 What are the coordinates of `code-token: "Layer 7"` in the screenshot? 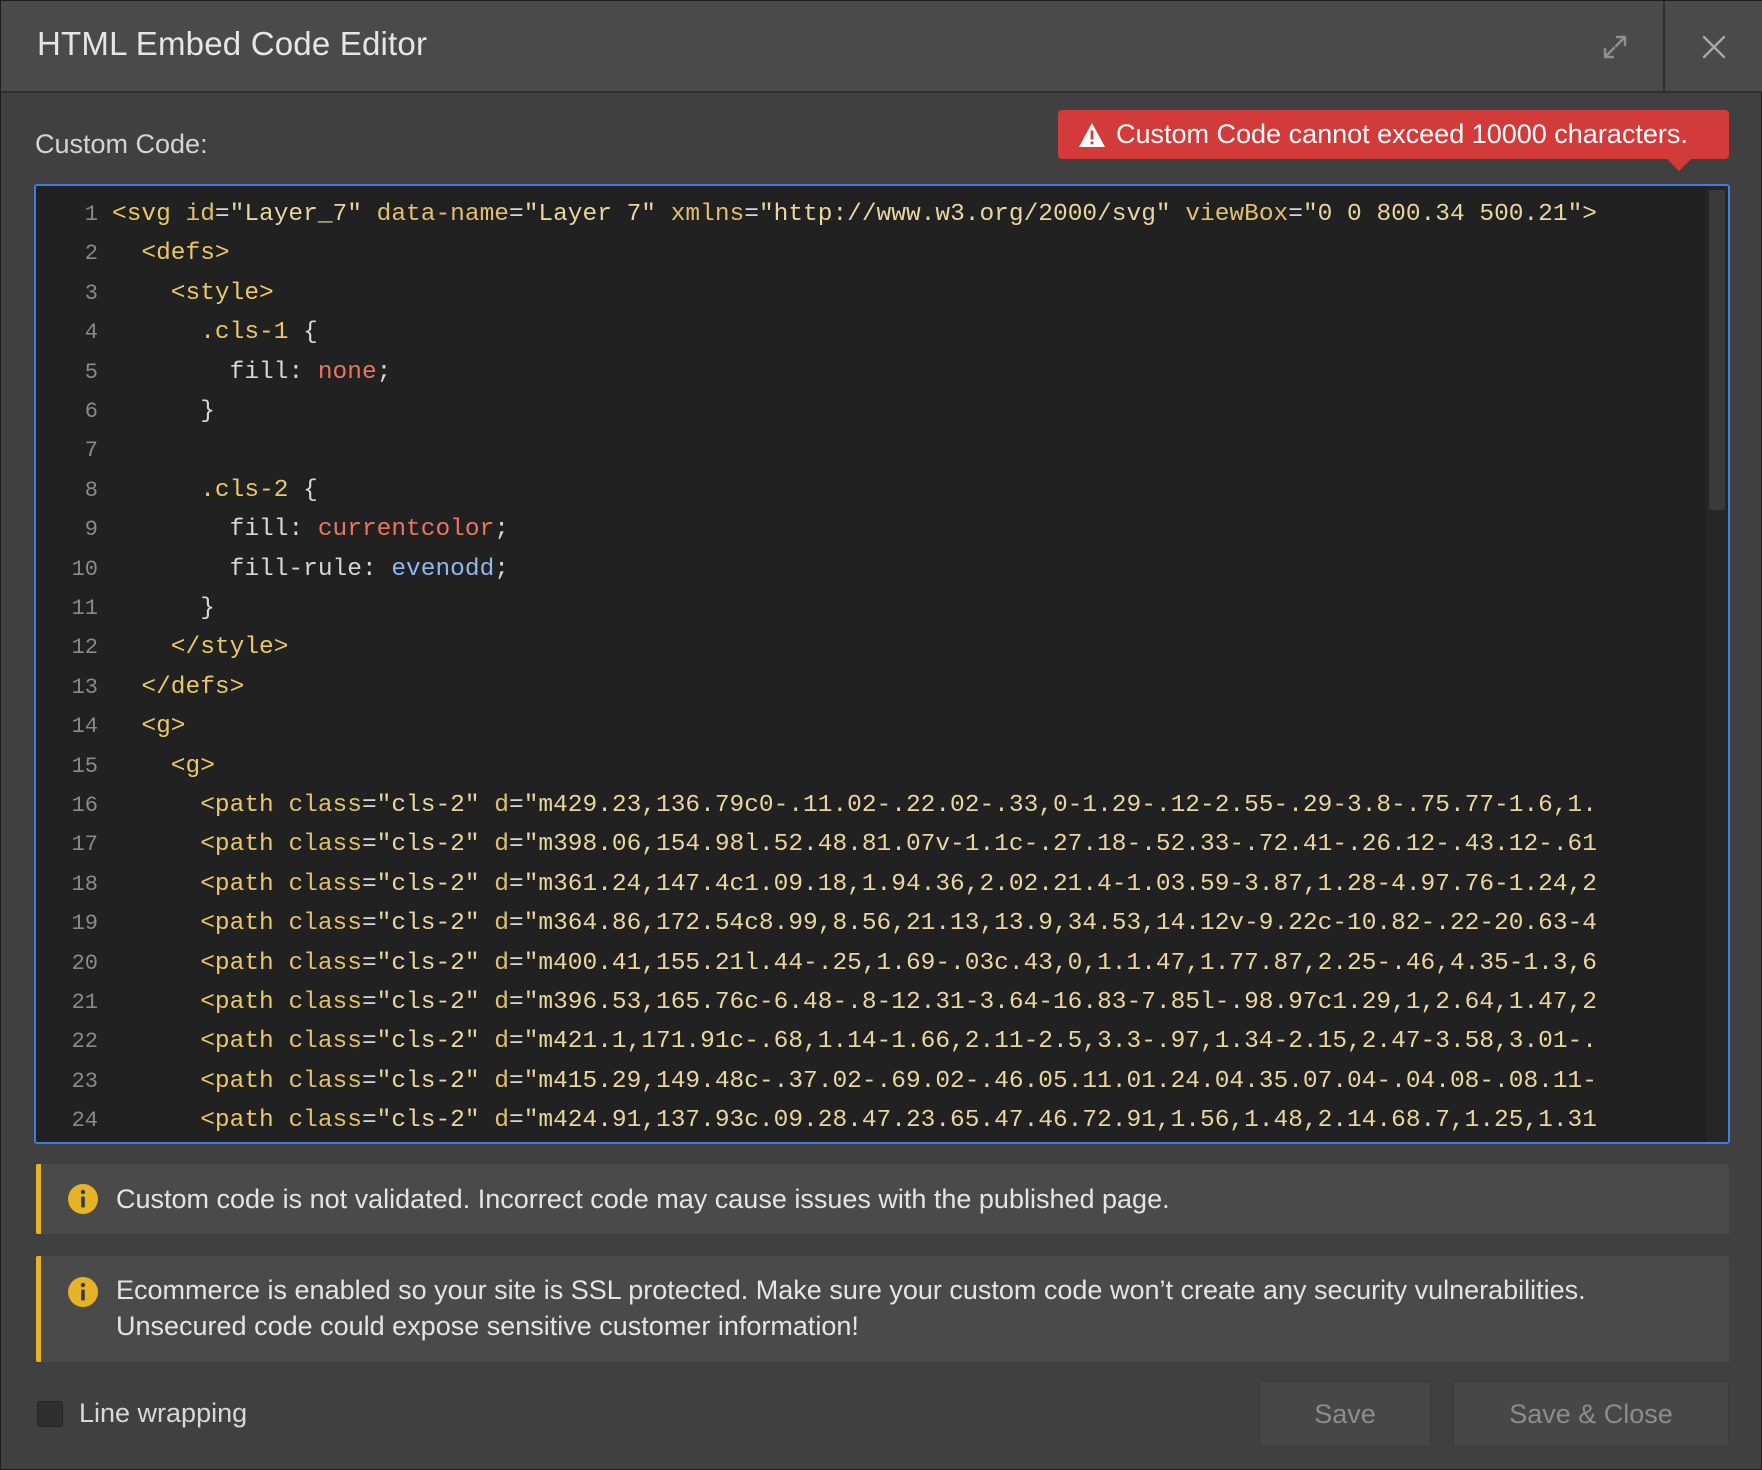 It's located at (597, 214).